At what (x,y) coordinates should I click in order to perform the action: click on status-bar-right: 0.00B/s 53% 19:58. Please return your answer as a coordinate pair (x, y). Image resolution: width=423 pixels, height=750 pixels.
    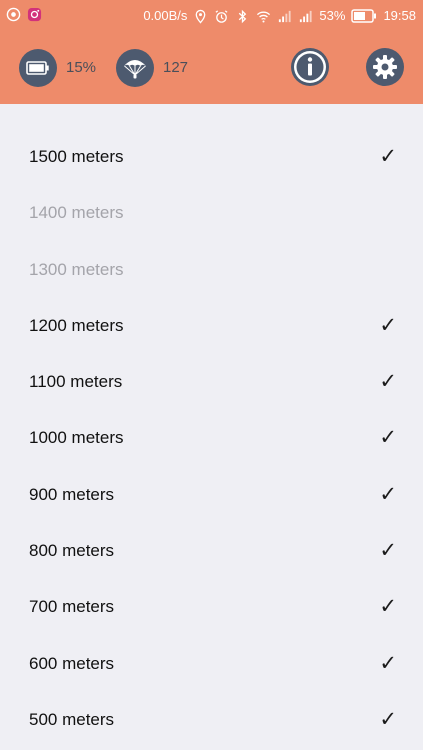
    Looking at the image, I should click on (279, 16).